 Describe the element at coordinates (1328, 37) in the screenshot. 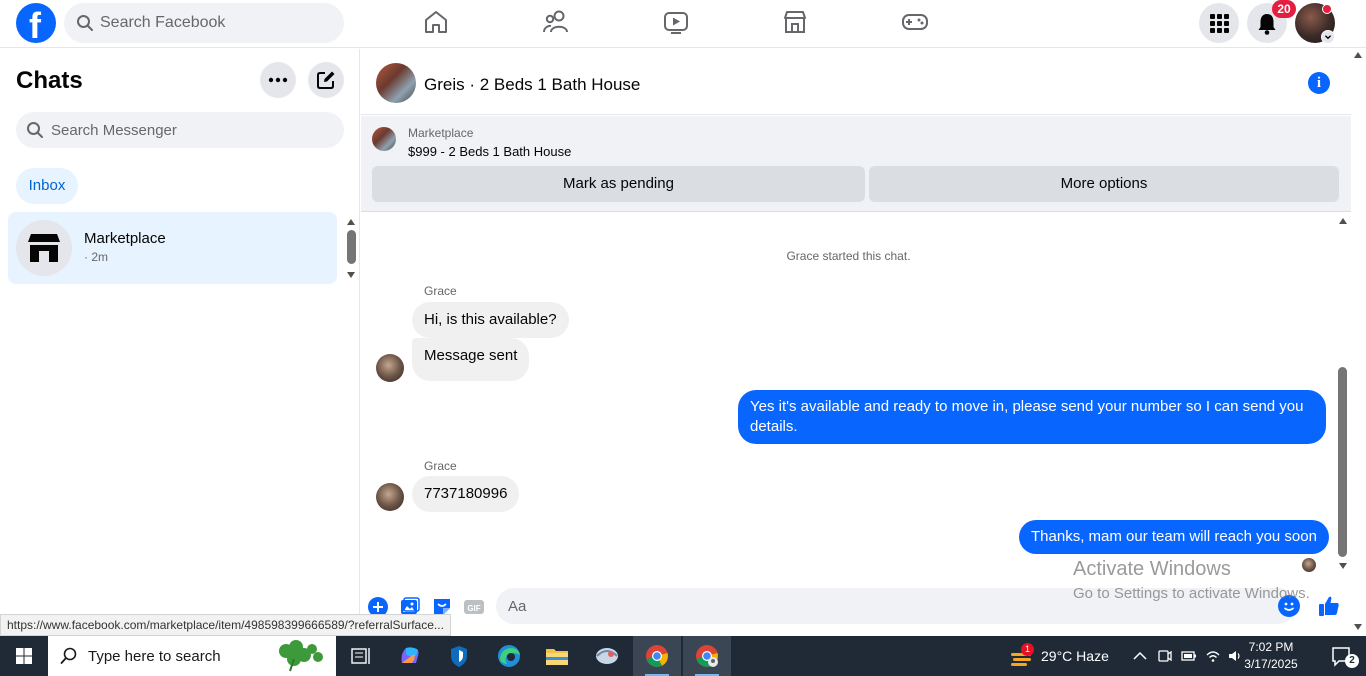

I see `chevron-down-icon` at that location.